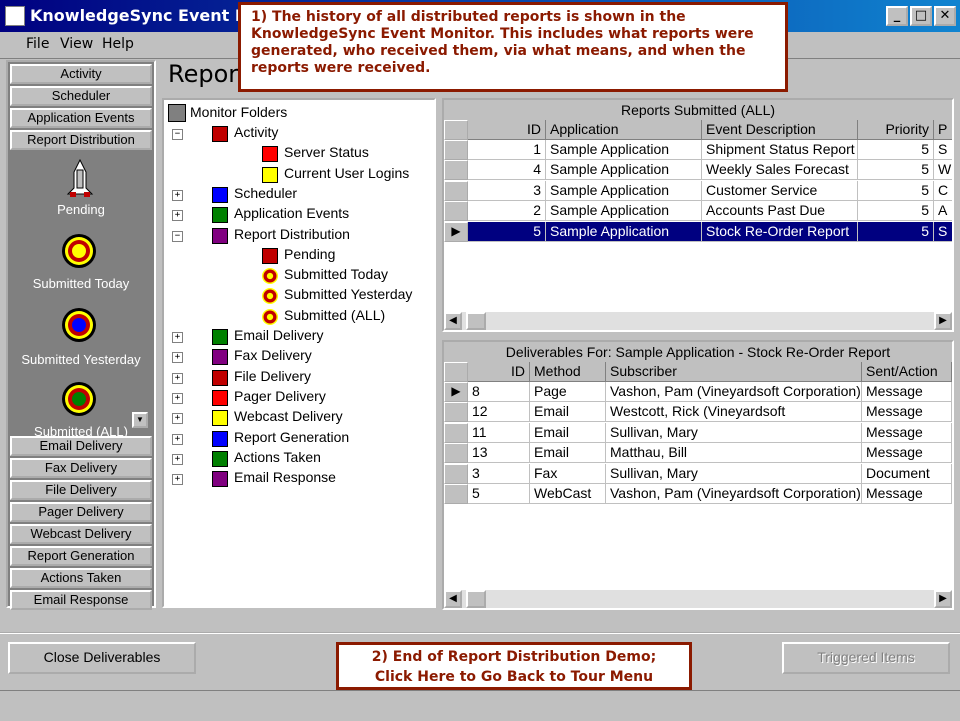  I want to click on nav-report-distribution: Report Distribution, so click(81, 140).